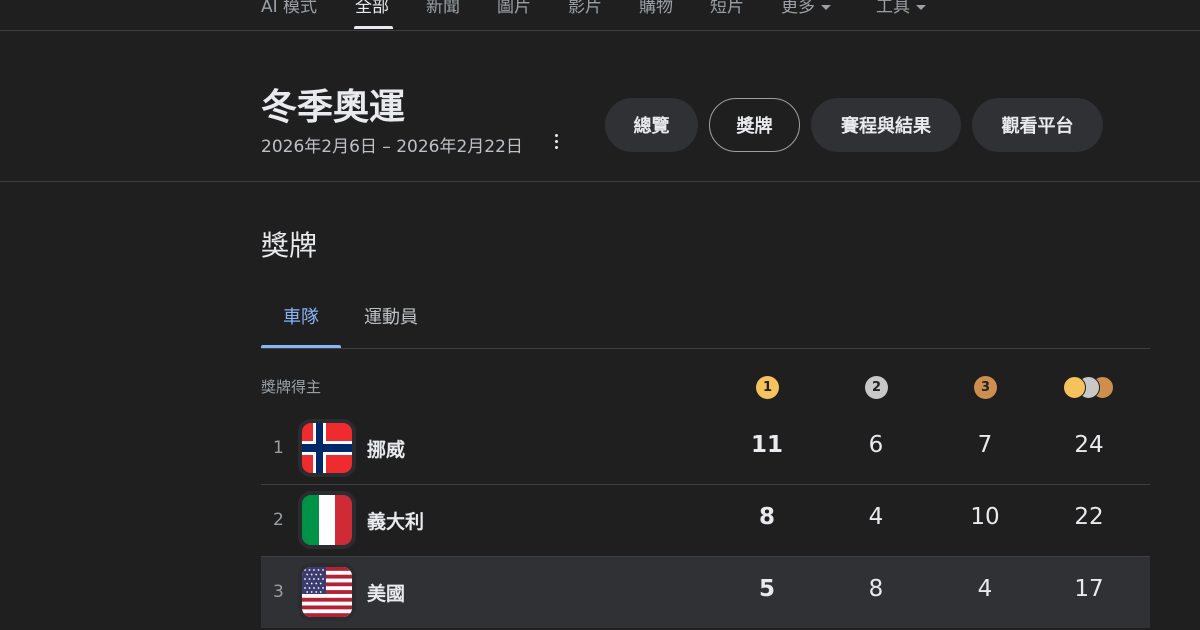 The height and width of the screenshot is (630, 1200). What do you see at coordinates (301, 316) in the screenshot?
I see `tab-teams: 車隊` at bounding box center [301, 316].